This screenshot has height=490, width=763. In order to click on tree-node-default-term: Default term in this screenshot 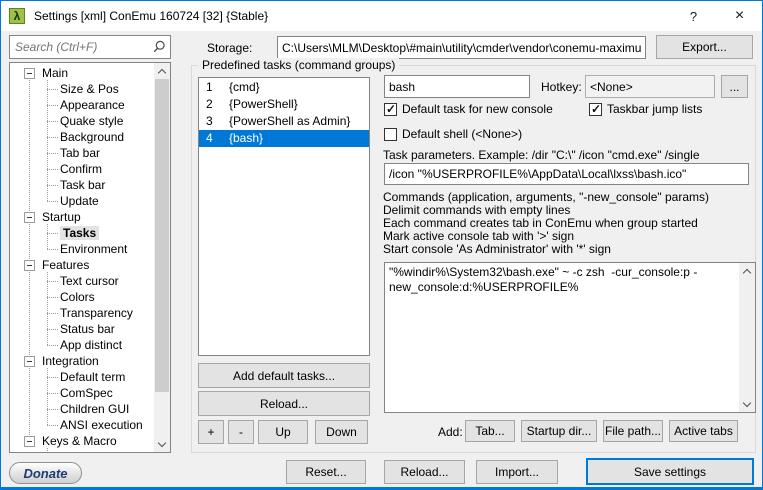, I will do `click(81, 377)`.